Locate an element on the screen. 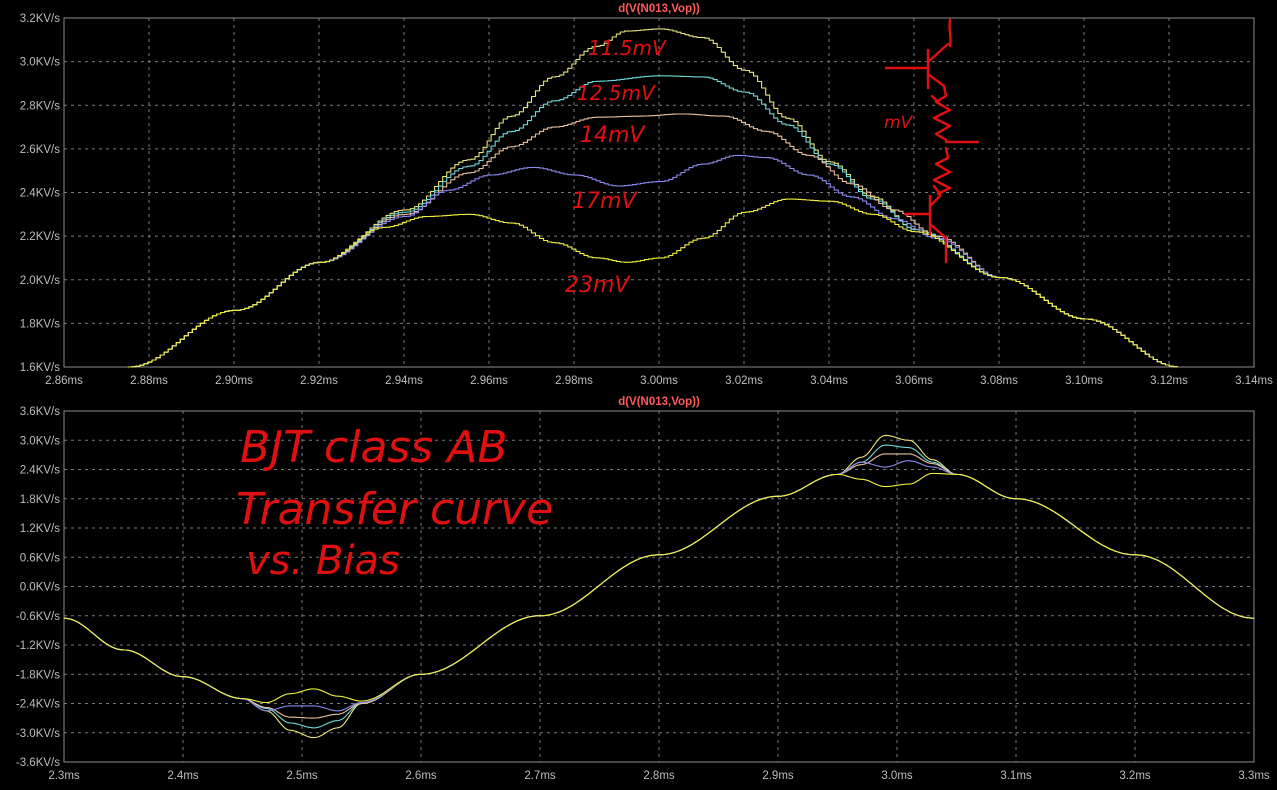 This screenshot has height=790, width=1277. top-y-tick-label: 1.8KV/s is located at coordinates (40, 324).